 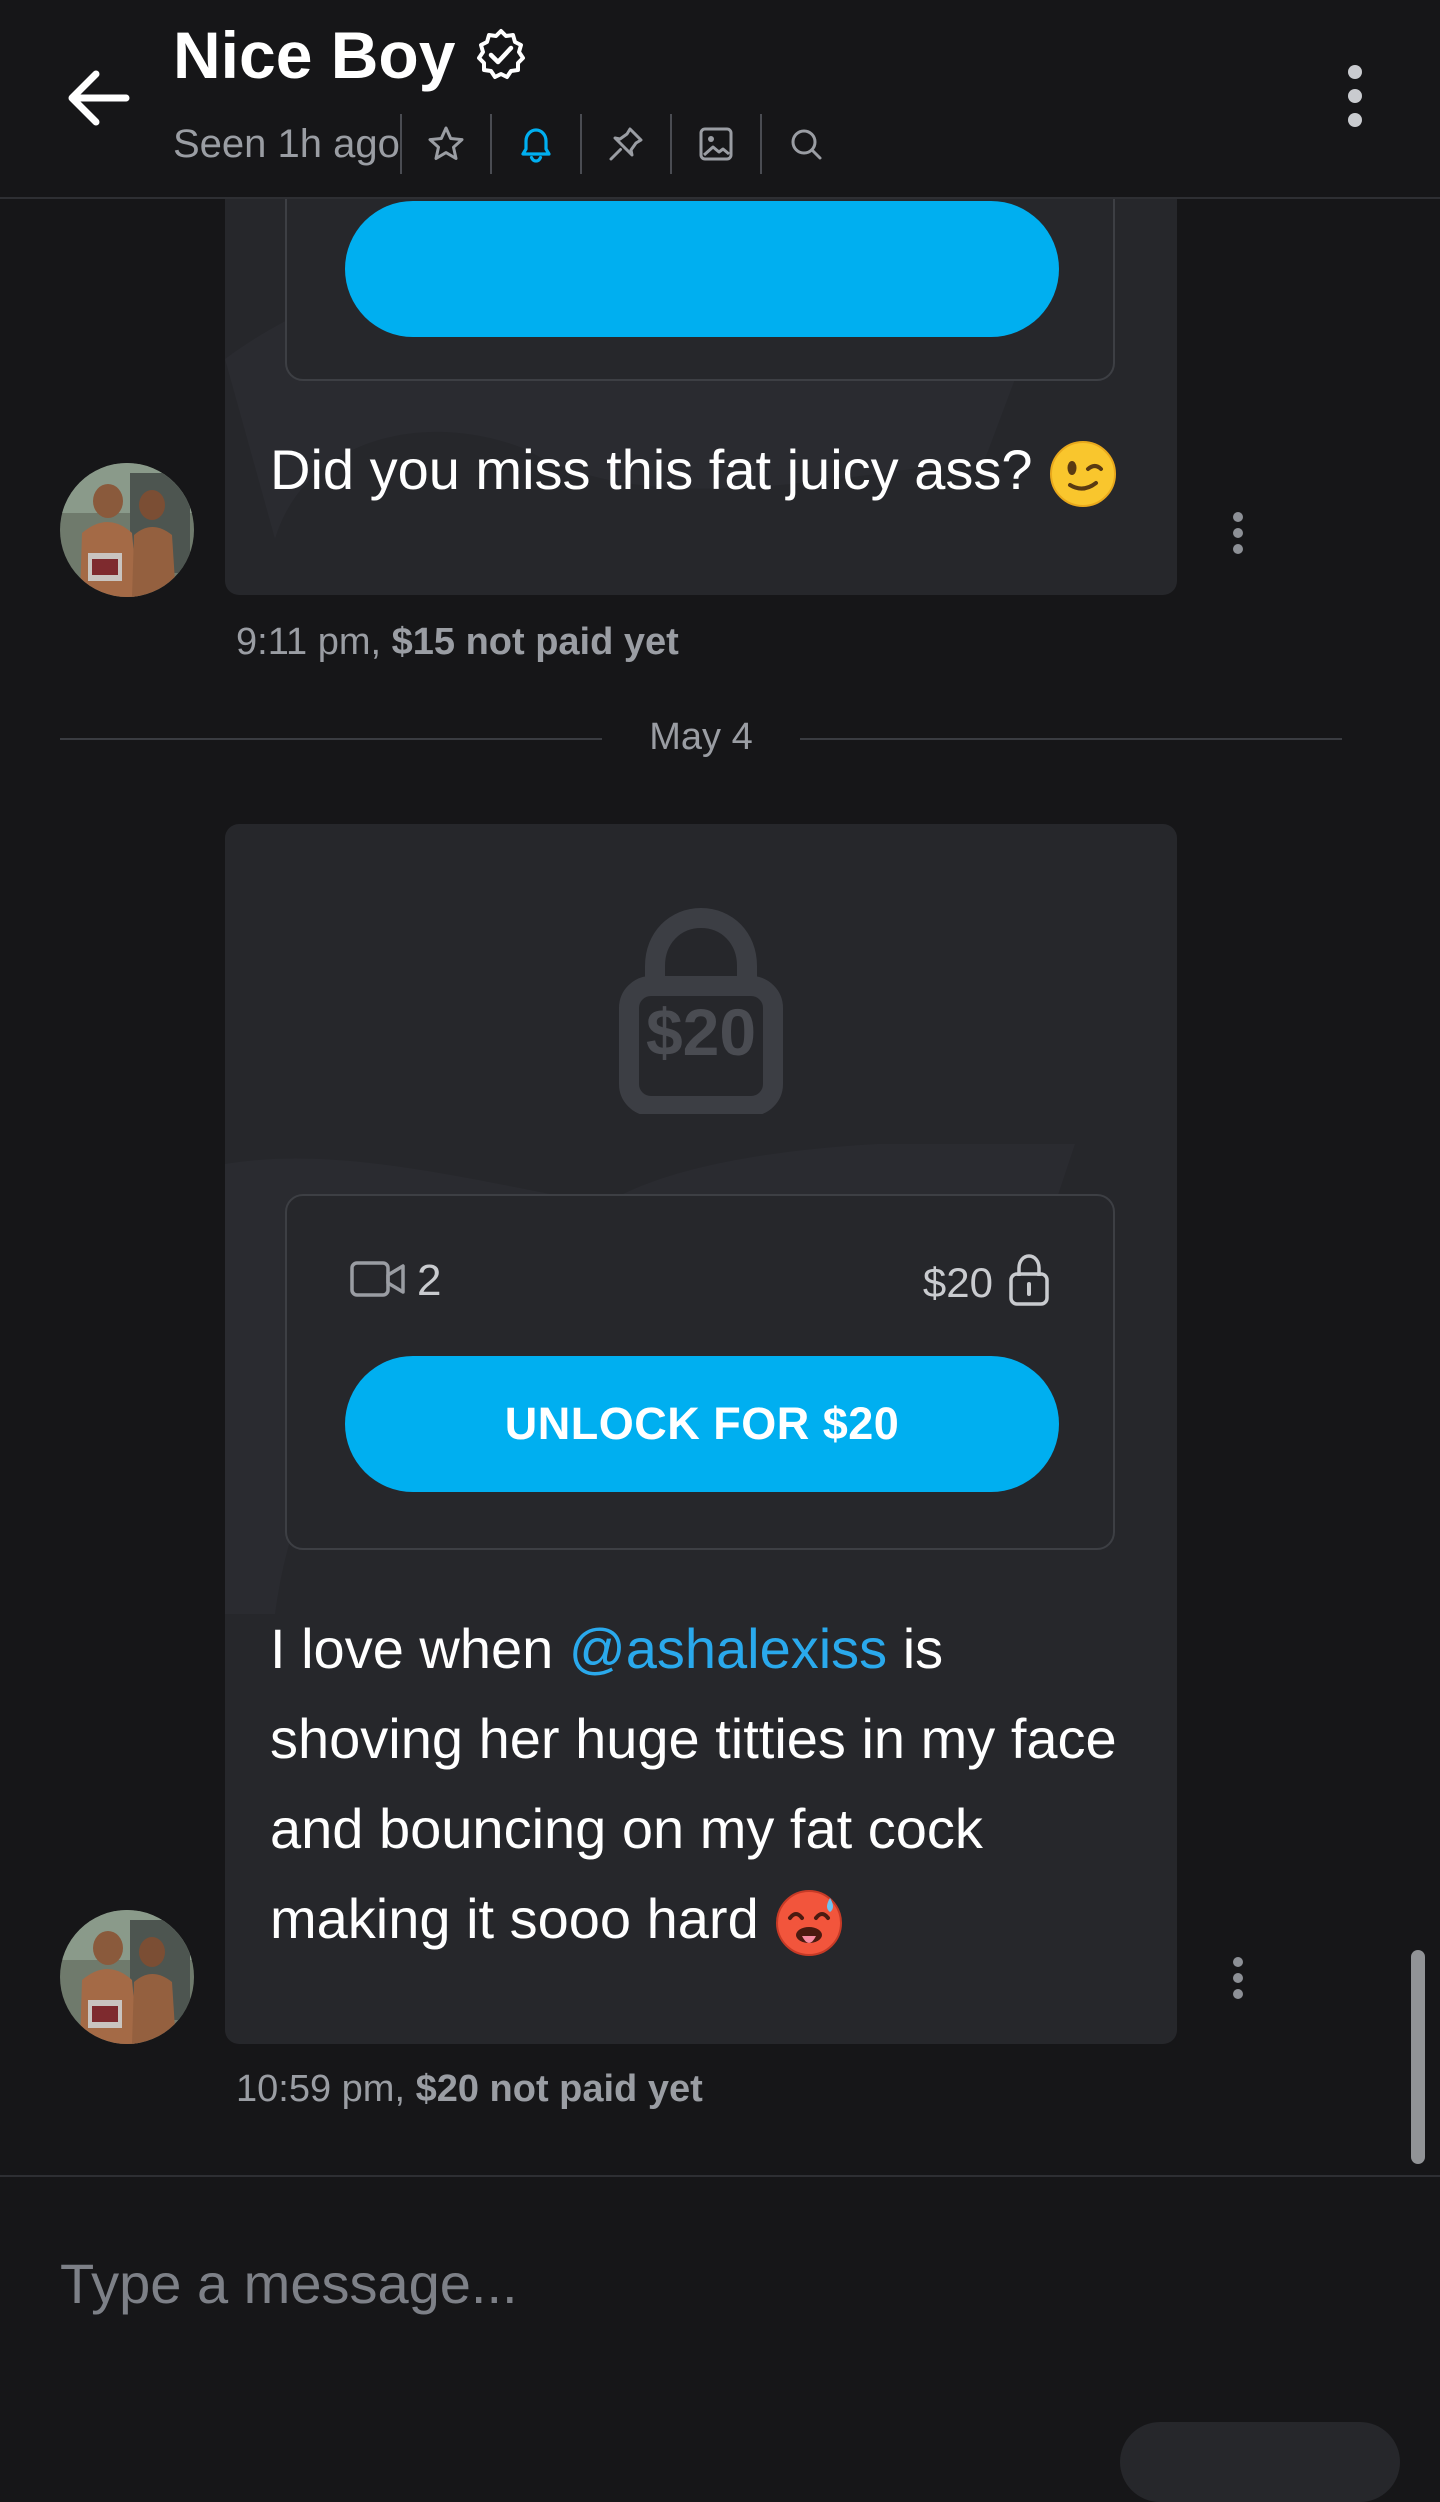 I want to click on unlock-button: UNLOCK FOR $20, so click(x=702, y=1424).